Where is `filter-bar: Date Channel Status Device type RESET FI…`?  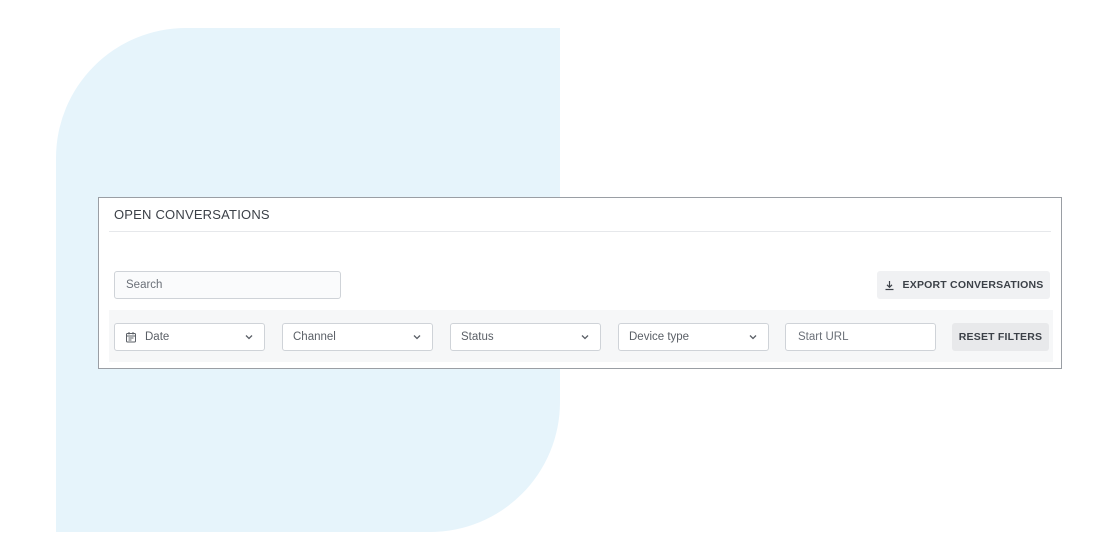 filter-bar: Date Channel Status Device type RESET FI… is located at coordinates (581, 336).